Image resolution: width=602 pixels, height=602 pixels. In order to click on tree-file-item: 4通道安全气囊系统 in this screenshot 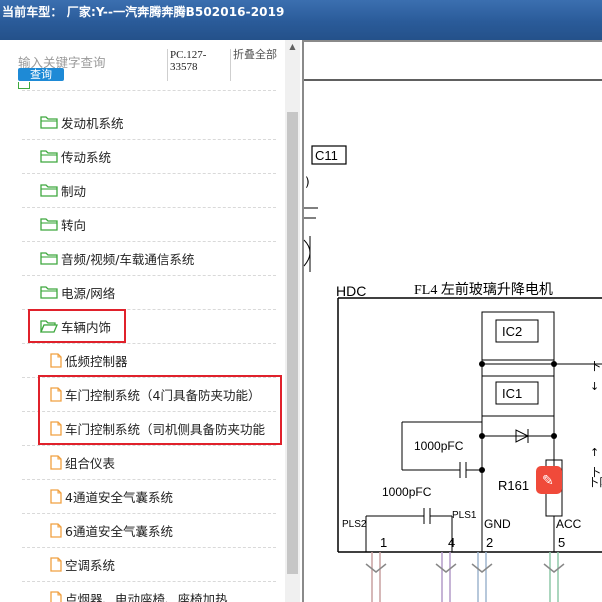, I will do `click(111, 496)`.